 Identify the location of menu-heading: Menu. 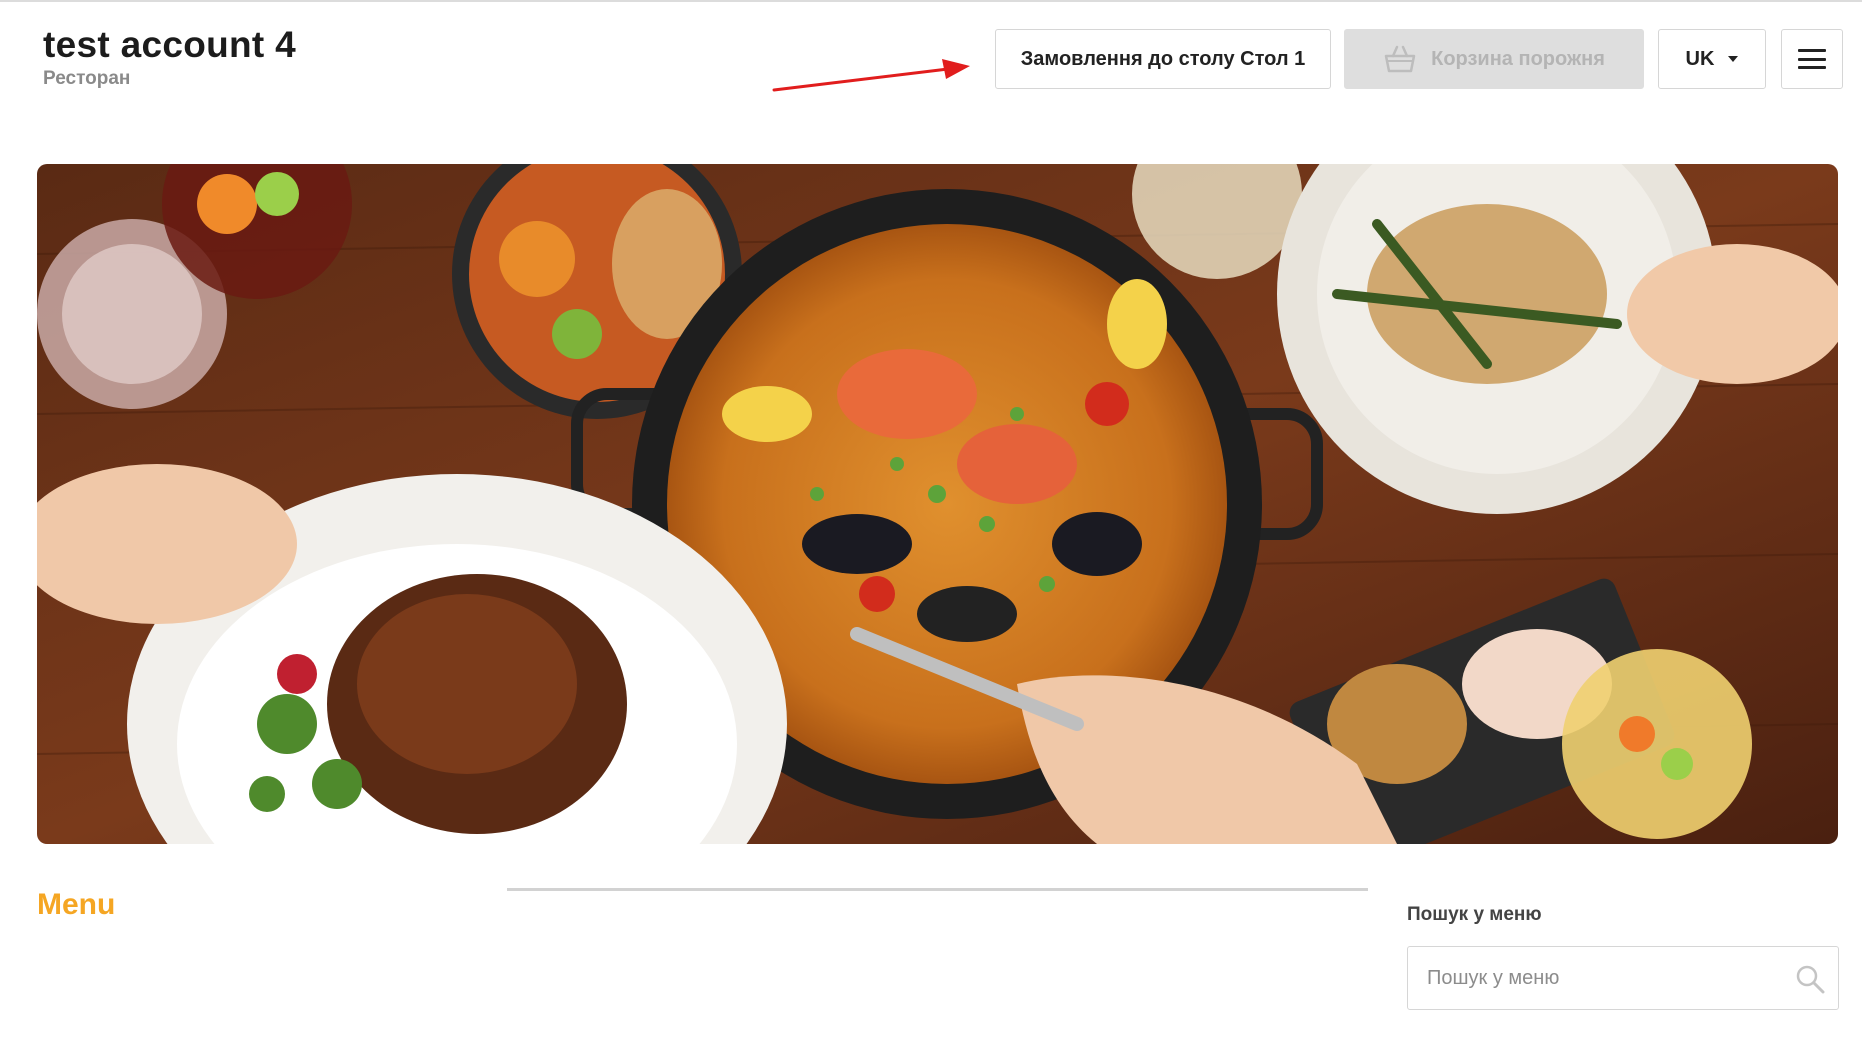
(76, 904).